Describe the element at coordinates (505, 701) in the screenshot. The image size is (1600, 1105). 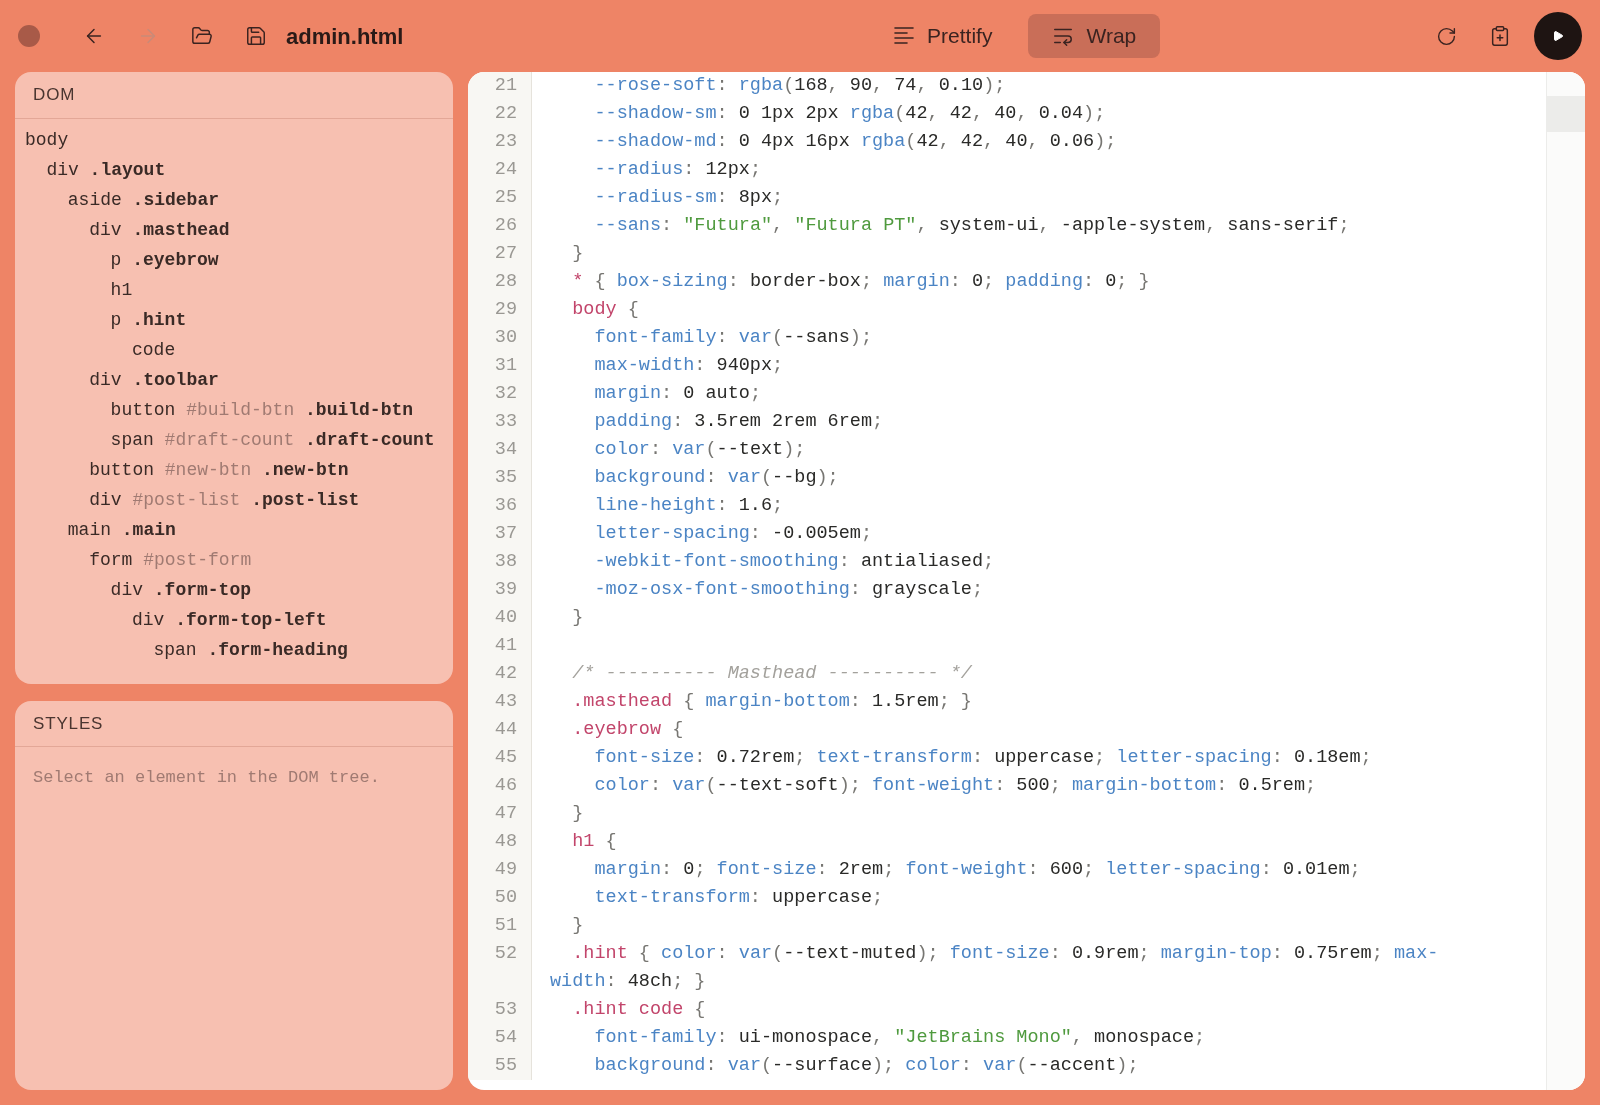
I see `line-number: 43` at that location.